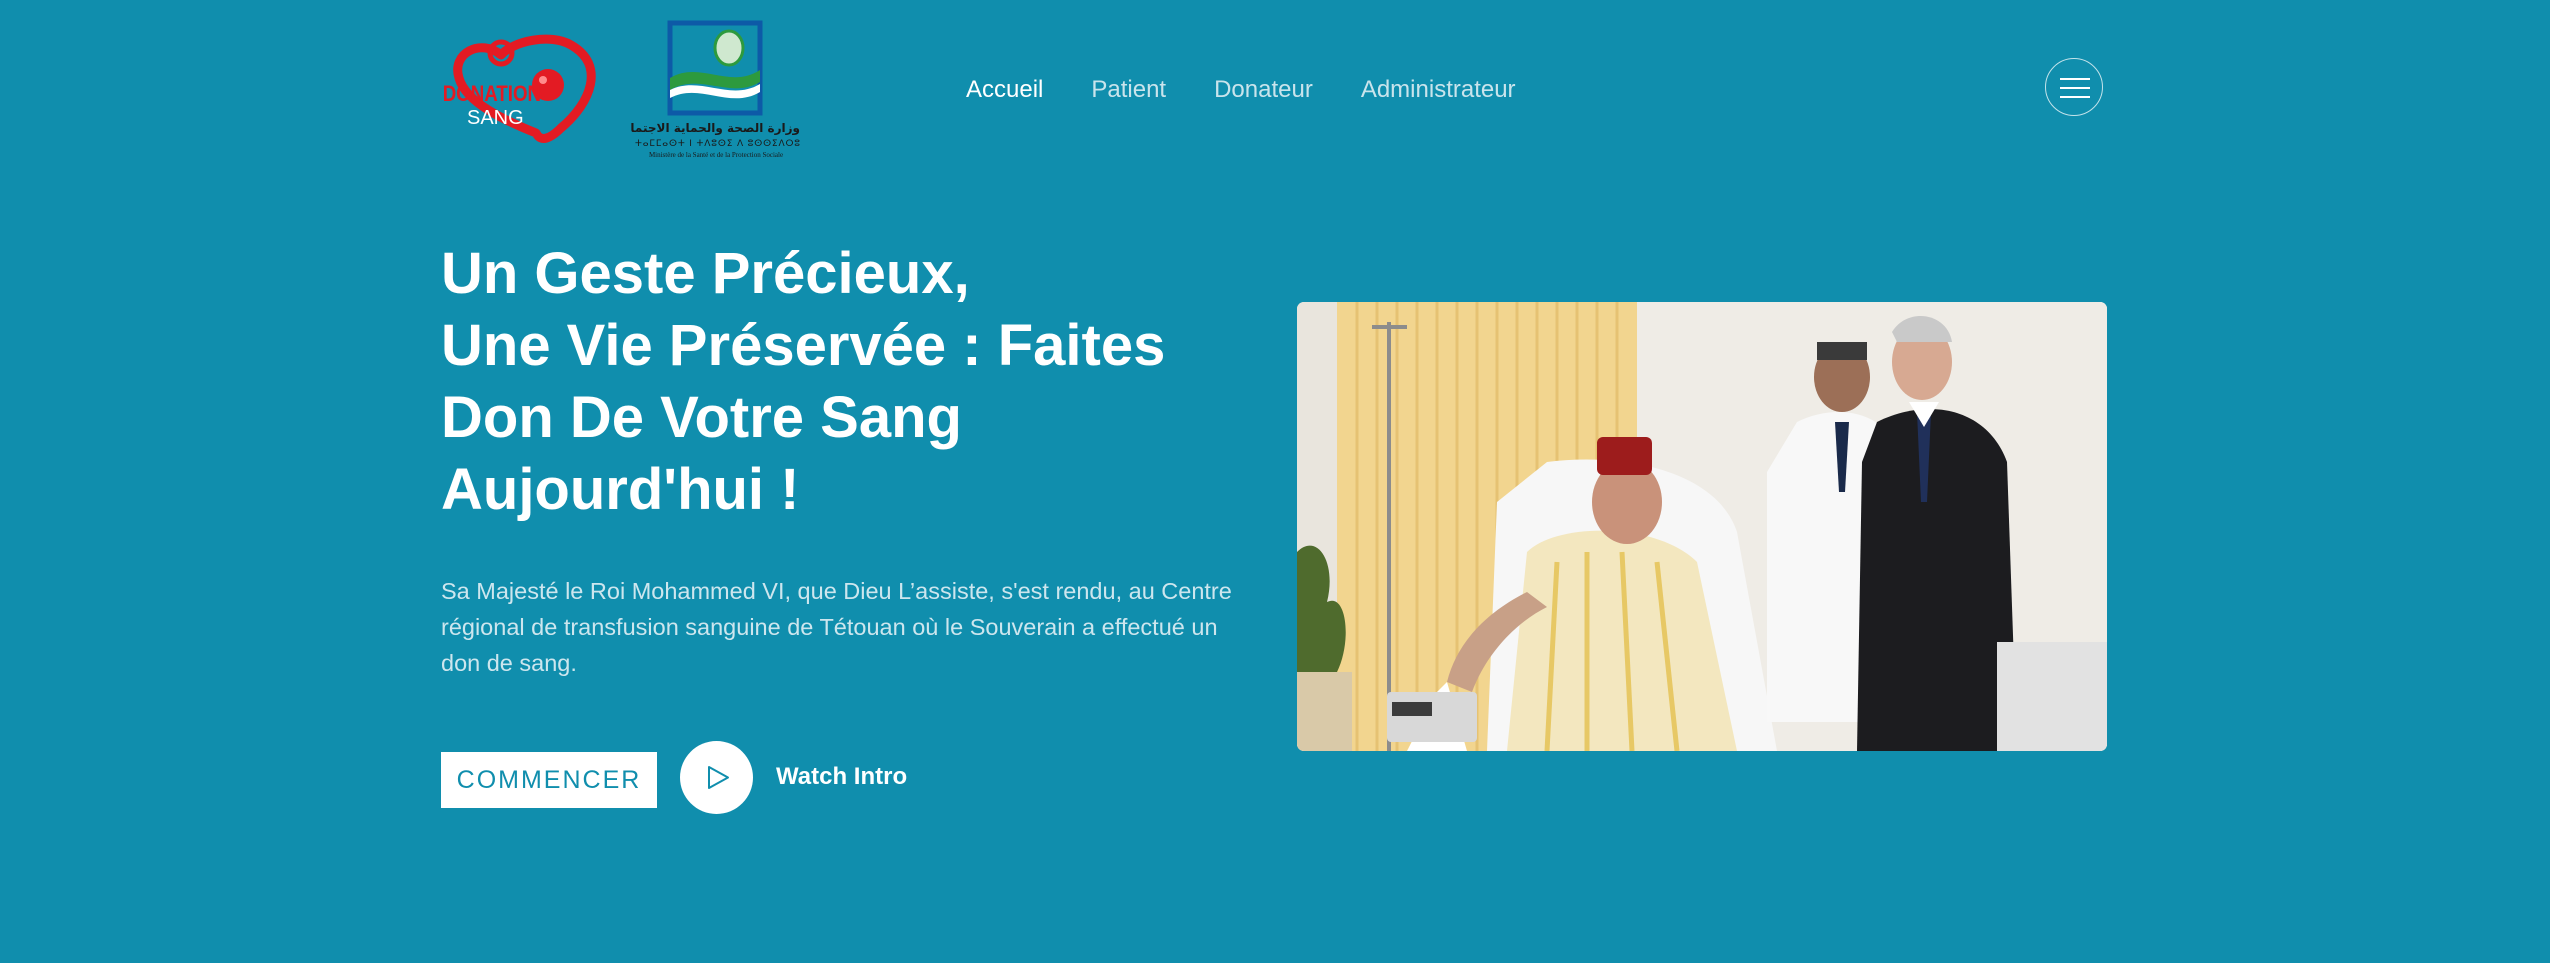 This screenshot has width=2550, height=972. What do you see at coordinates (492, 95) in the screenshot?
I see `logo-word-donation: DONATION` at bounding box center [492, 95].